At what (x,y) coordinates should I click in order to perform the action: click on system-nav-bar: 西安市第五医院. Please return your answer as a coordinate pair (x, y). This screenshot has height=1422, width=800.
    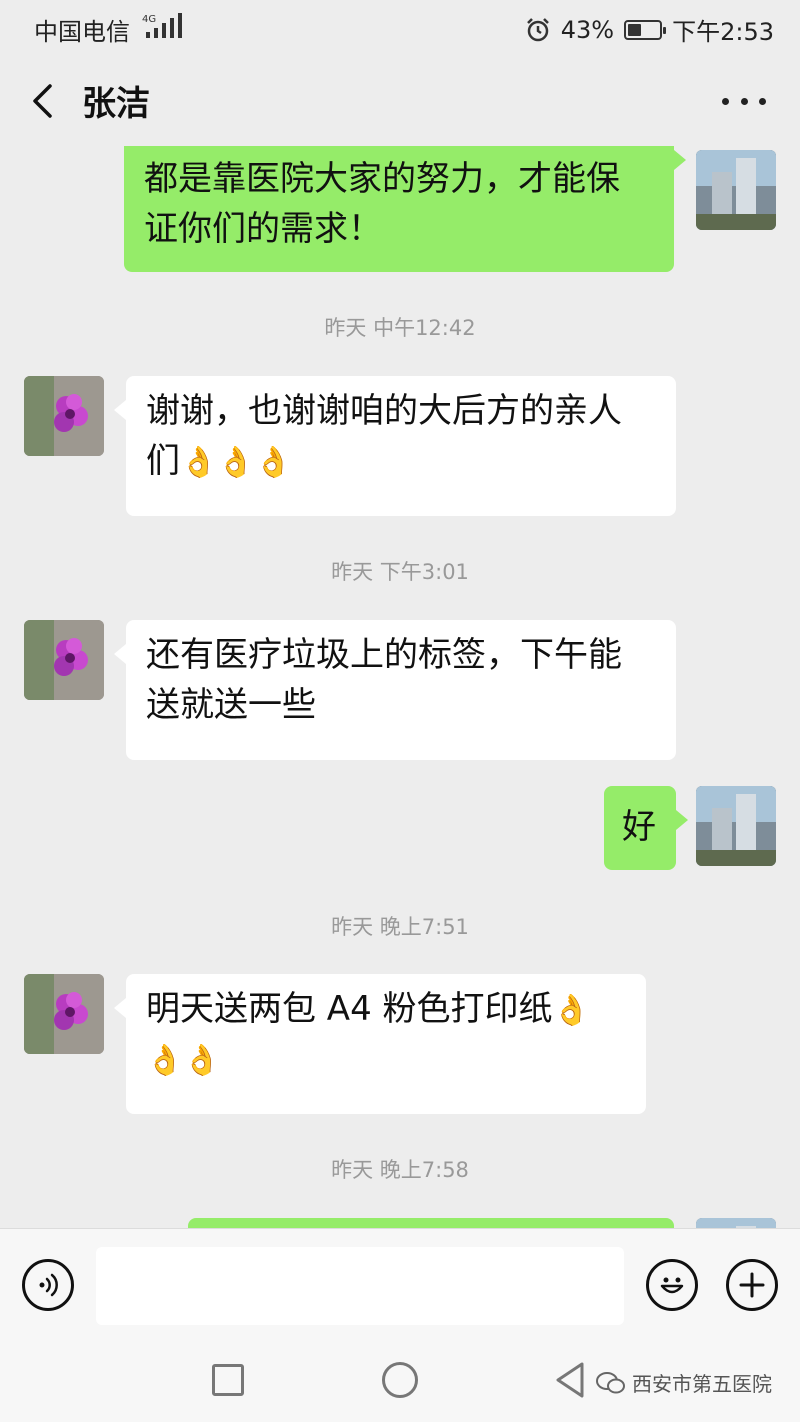
    Looking at the image, I should click on (400, 1381).